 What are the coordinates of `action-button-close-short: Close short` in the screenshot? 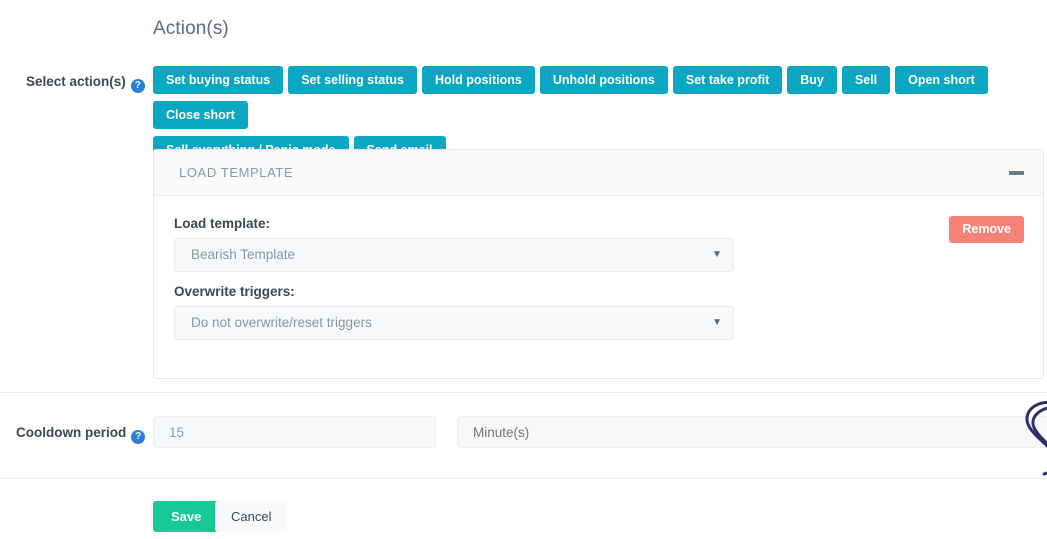 It's located at (200, 115).